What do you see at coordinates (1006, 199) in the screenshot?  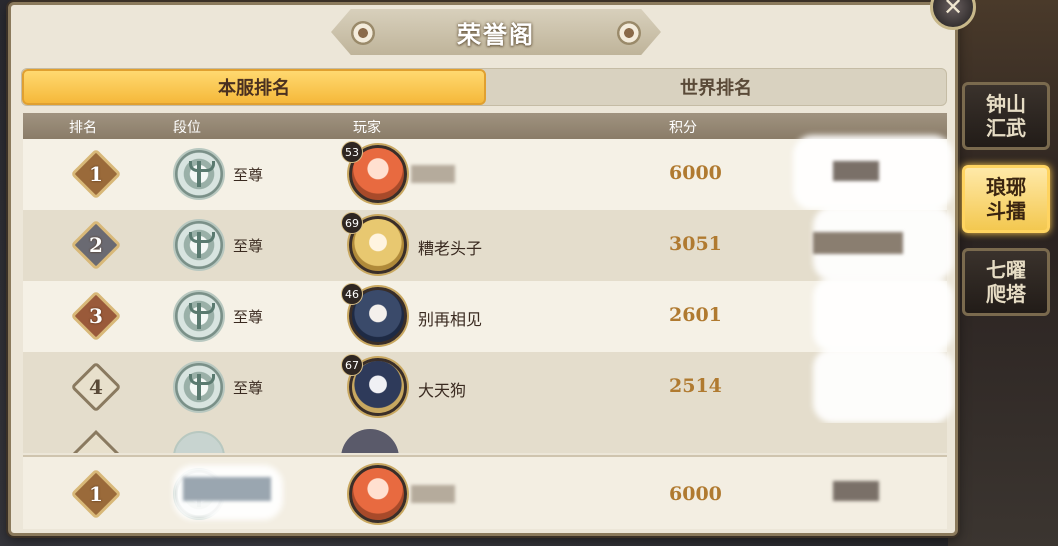 I see `side-tab-langya: 琅琊斗擂` at bounding box center [1006, 199].